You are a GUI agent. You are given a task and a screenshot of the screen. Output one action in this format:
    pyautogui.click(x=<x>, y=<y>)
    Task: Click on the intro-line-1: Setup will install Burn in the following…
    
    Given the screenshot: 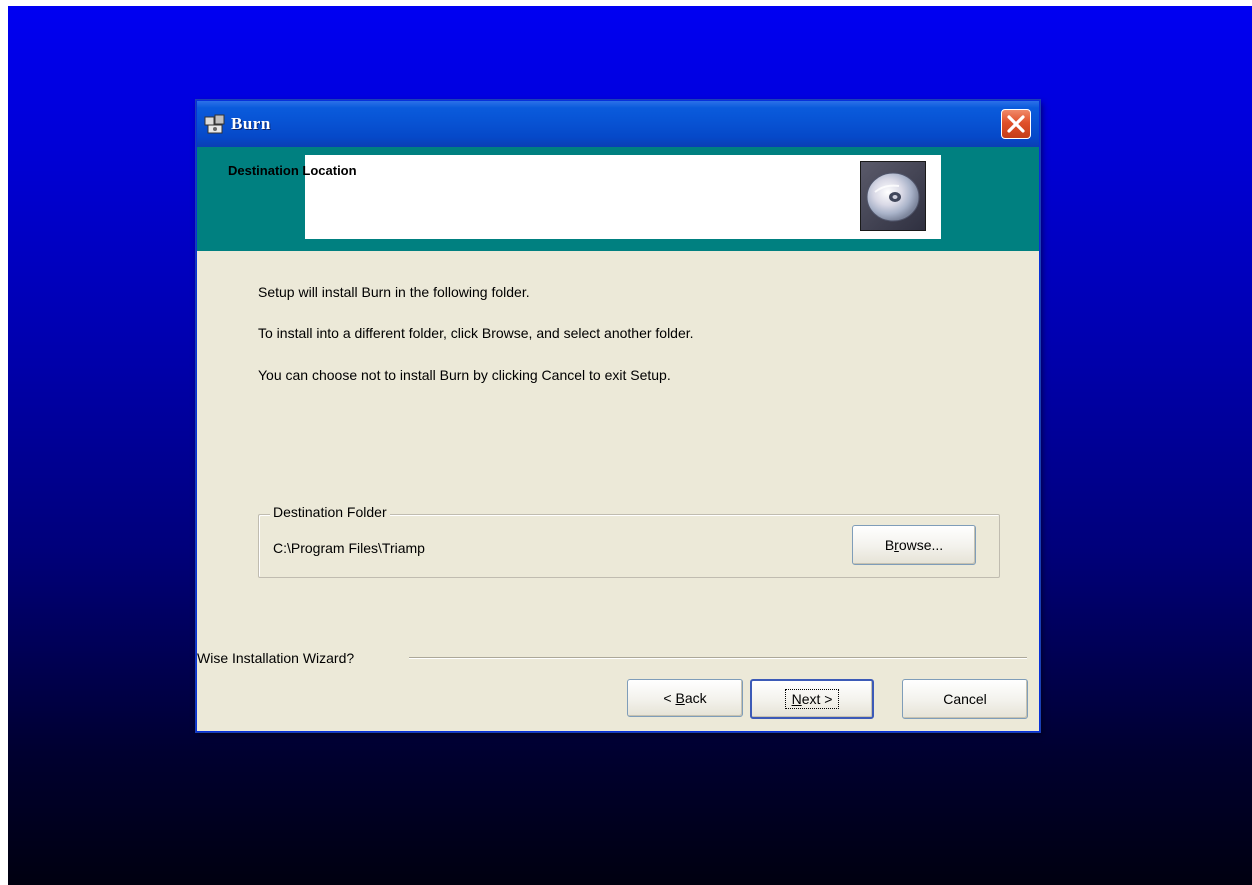 What is the action you would take?
    pyautogui.click(x=394, y=292)
    